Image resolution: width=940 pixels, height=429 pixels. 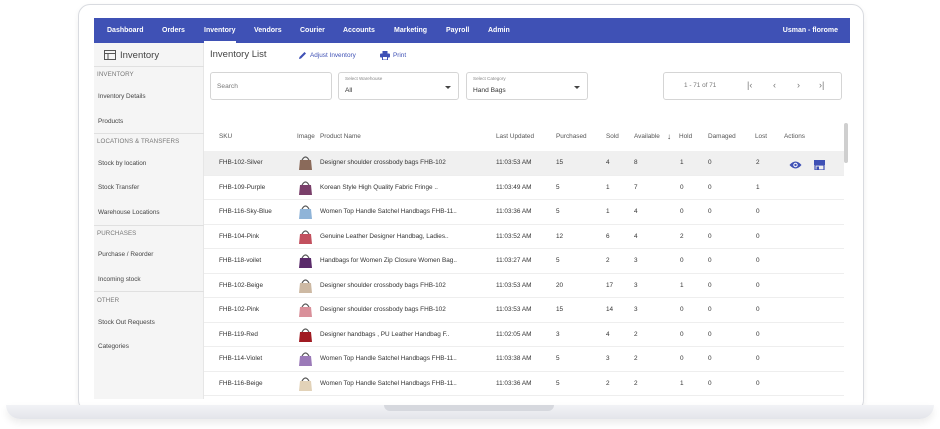 What do you see at coordinates (110, 121) in the screenshot?
I see `sidebar-item-products: Products` at bounding box center [110, 121].